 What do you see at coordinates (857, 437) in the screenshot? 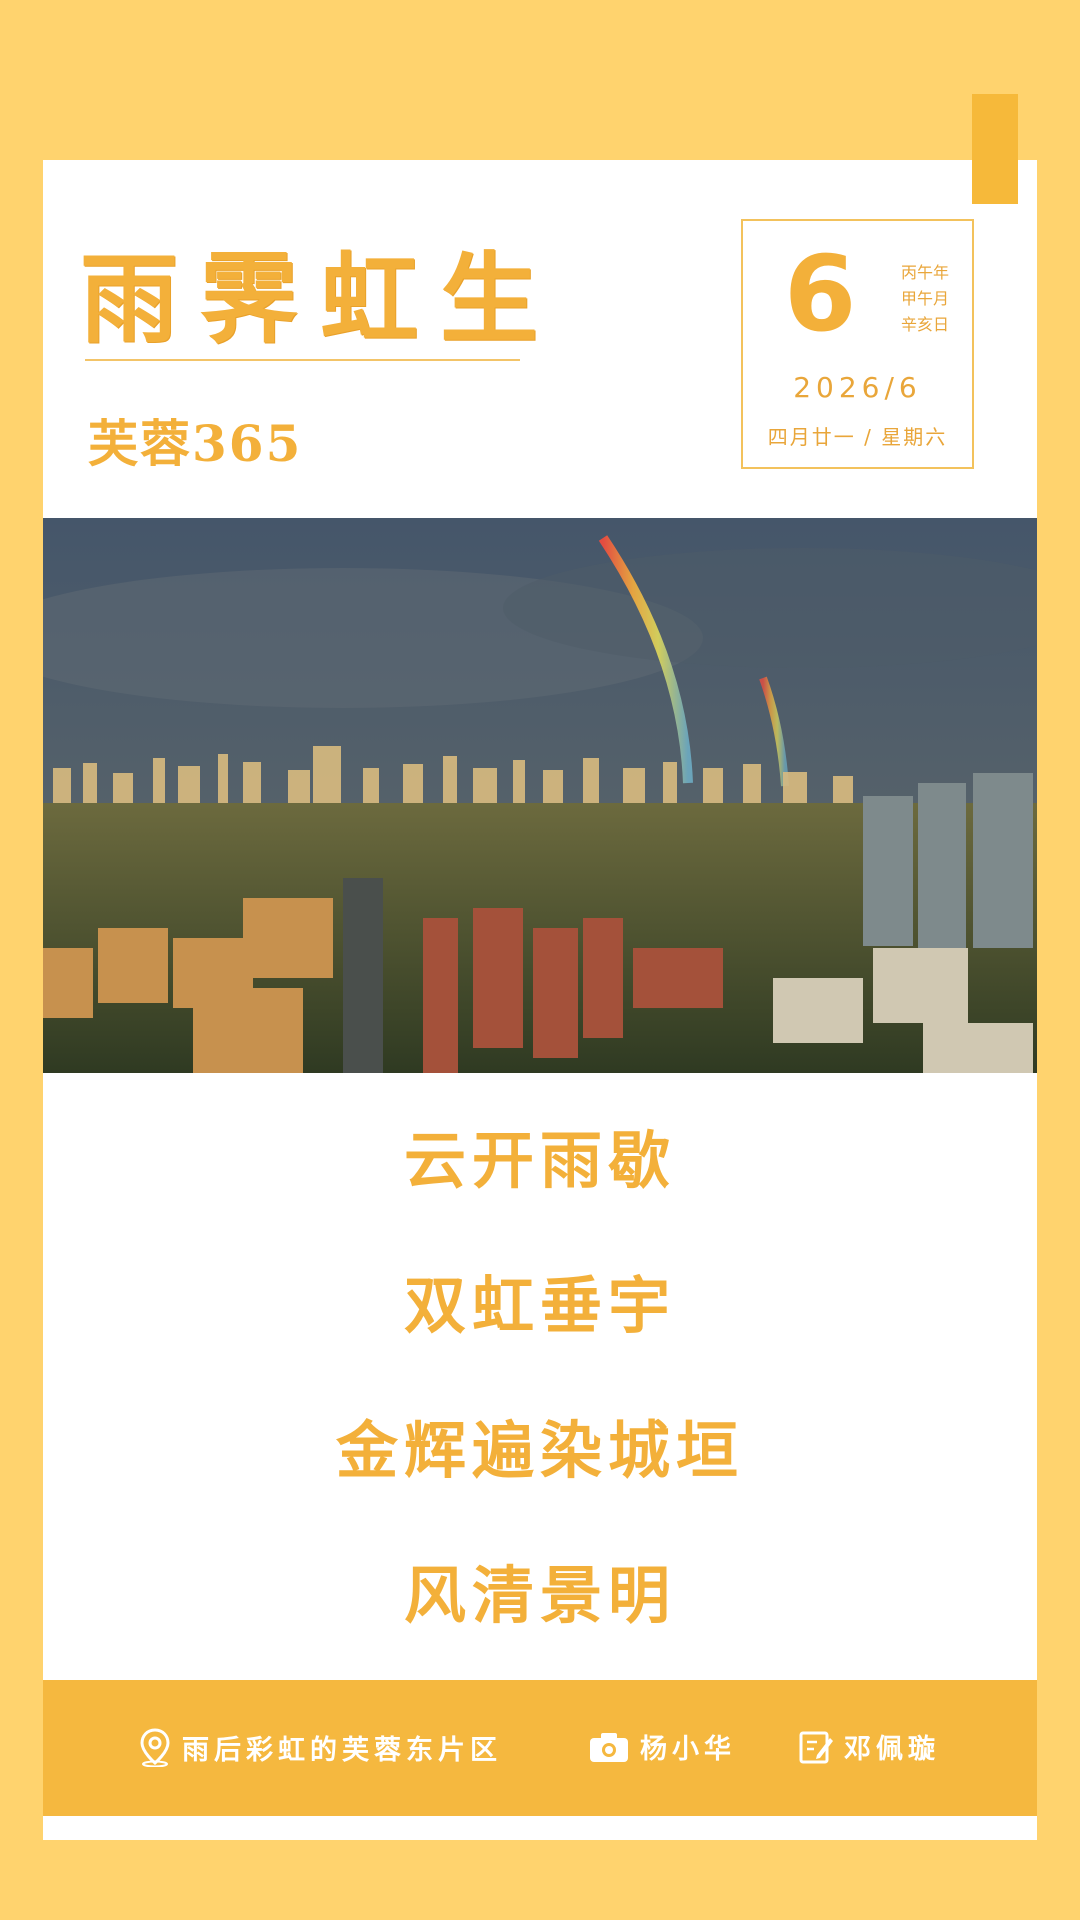
I see `lunar-weekday: 四月廿一 / 星期六` at bounding box center [857, 437].